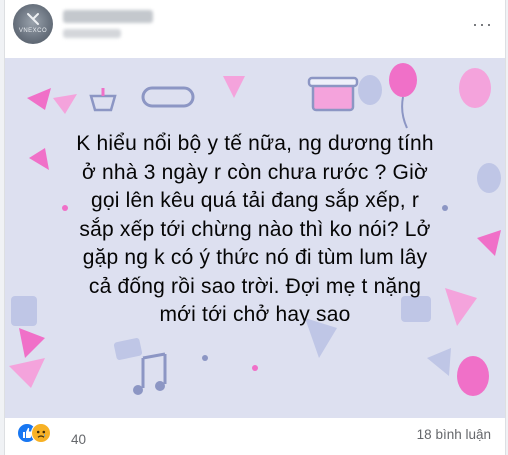  What do you see at coordinates (454, 434) in the screenshot?
I see `comment-count-link: 18 bình luận` at bounding box center [454, 434].